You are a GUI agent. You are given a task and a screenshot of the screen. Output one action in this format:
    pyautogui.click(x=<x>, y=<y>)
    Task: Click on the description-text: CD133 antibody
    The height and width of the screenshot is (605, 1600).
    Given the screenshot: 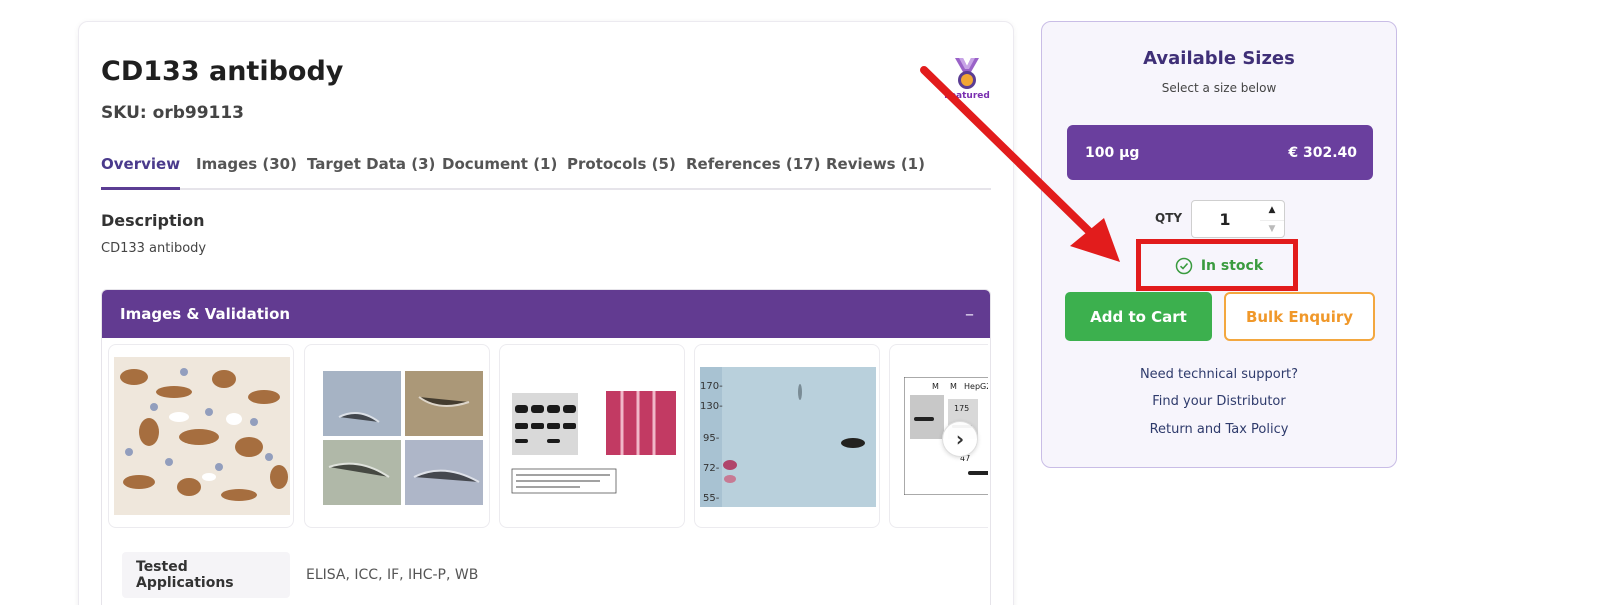 What is the action you would take?
    pyautogui.click(x=154, y=248)
    